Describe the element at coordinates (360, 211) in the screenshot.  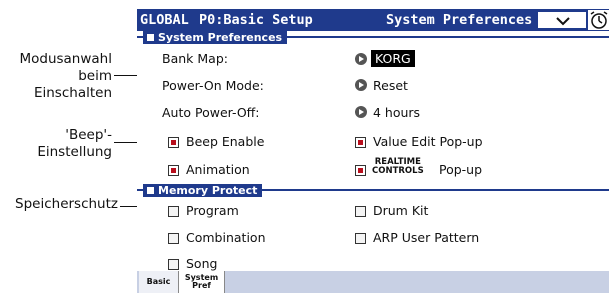
I see `drum-kit-protect-checkbox` at that location.